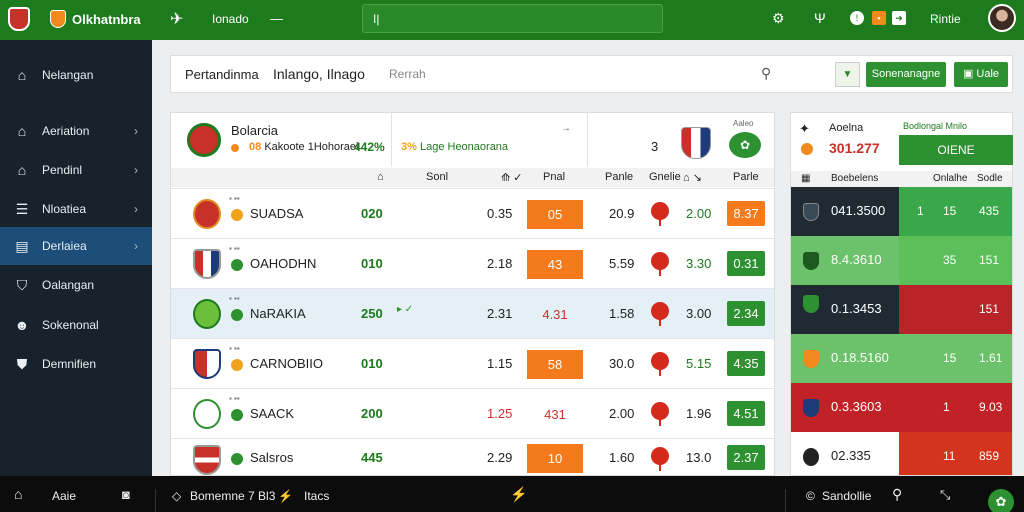 The height and width of the screenshot is (512, 1024). Describe the element at coordinates (316, 496) in the screenshot. I see `bottom-center-label-2: Itacs` at that location.